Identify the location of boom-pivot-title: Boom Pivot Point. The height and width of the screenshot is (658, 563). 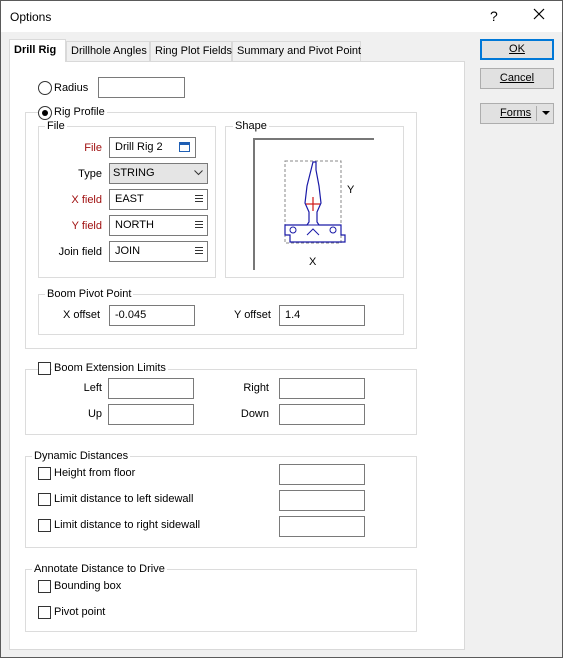
(89, 294).